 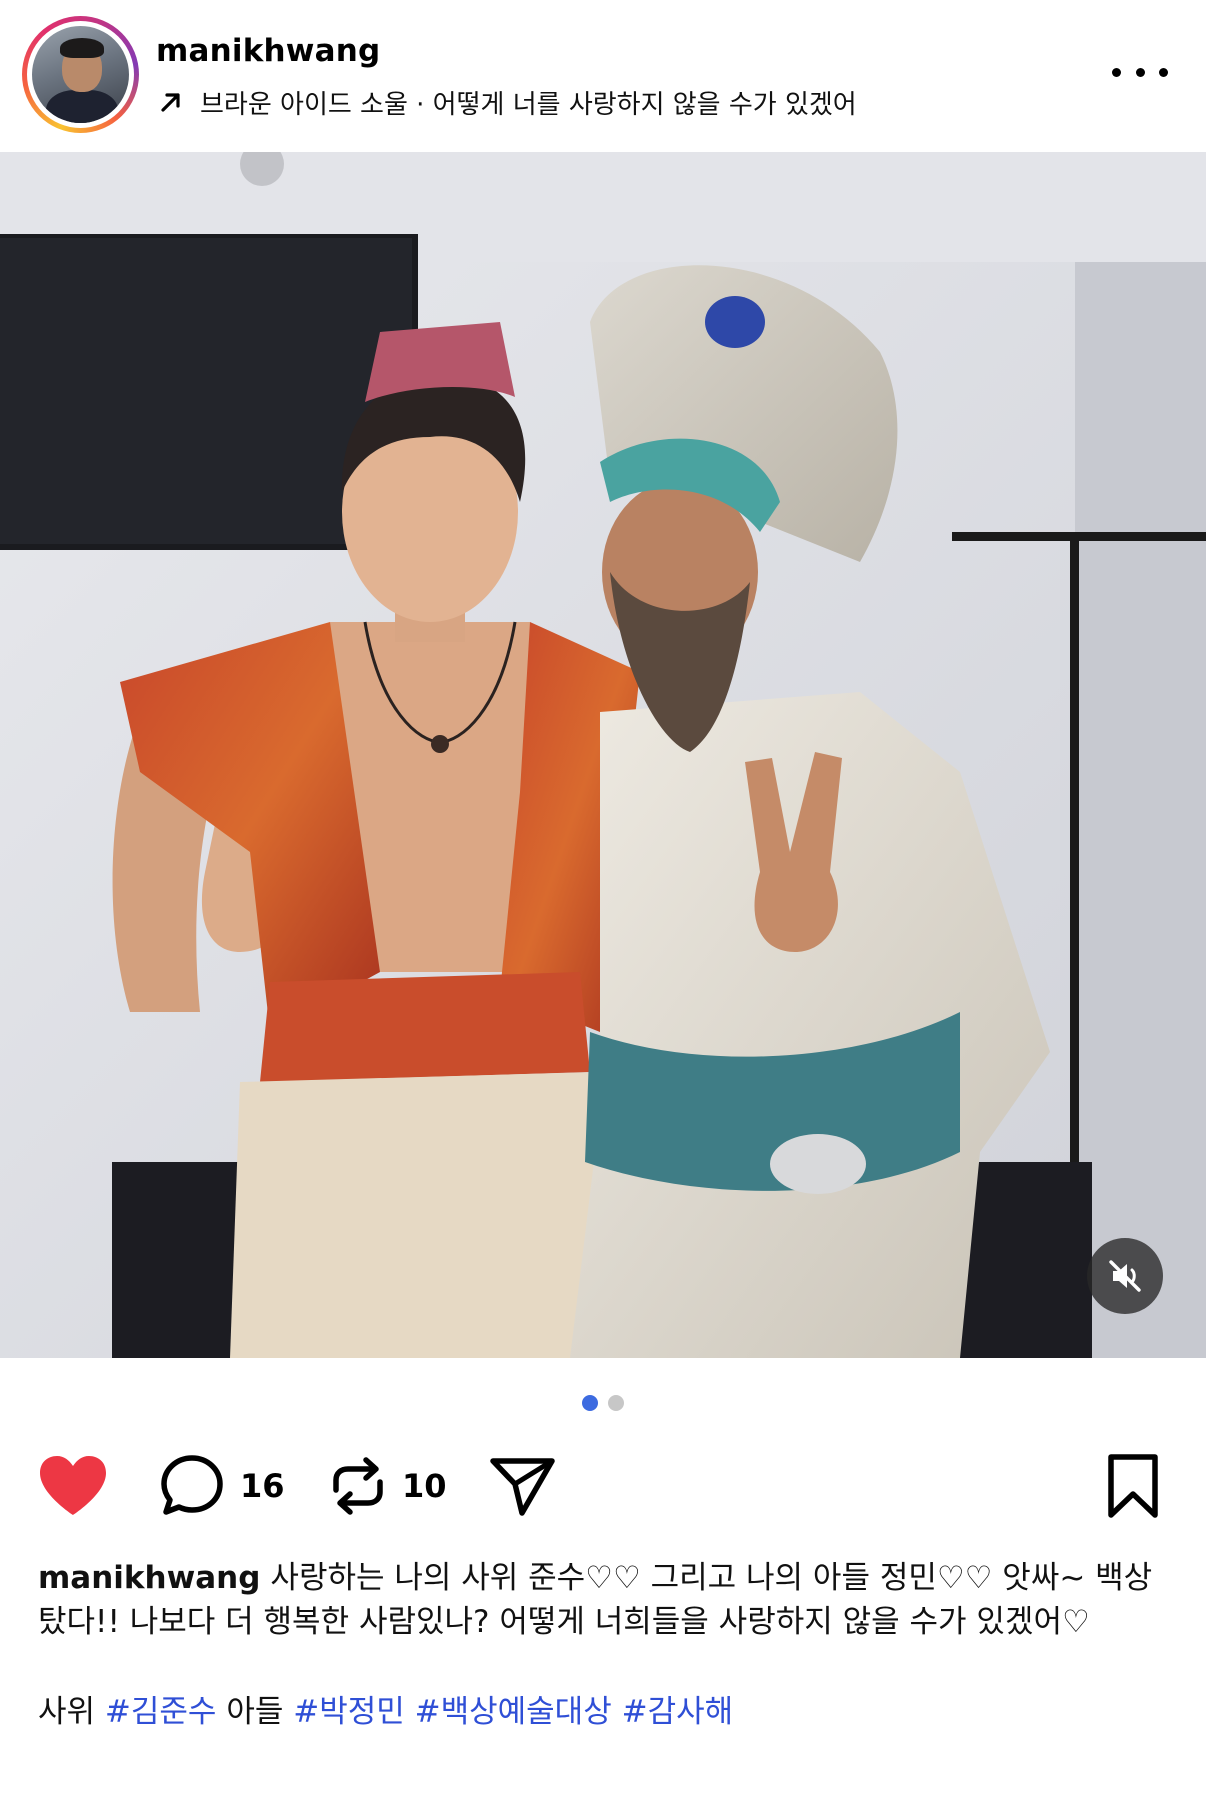 What do you see at coordinates (616, 1403) in the screenshot?
I see `carousel-dot` at bounding box center [616, 1403].